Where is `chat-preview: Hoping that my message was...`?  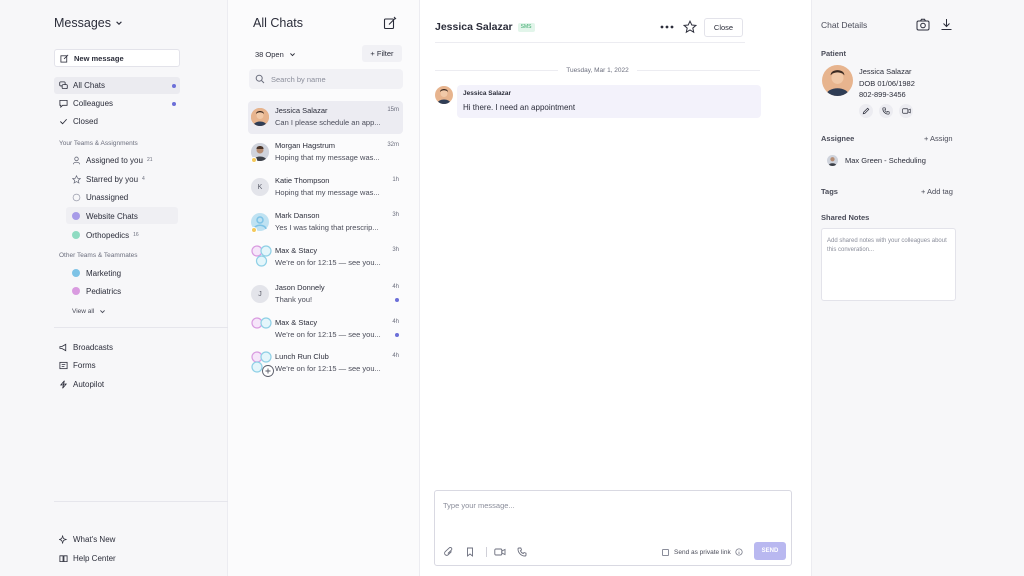 chat-preview: Hoping that my message was... is located at coordinates (327, 157).